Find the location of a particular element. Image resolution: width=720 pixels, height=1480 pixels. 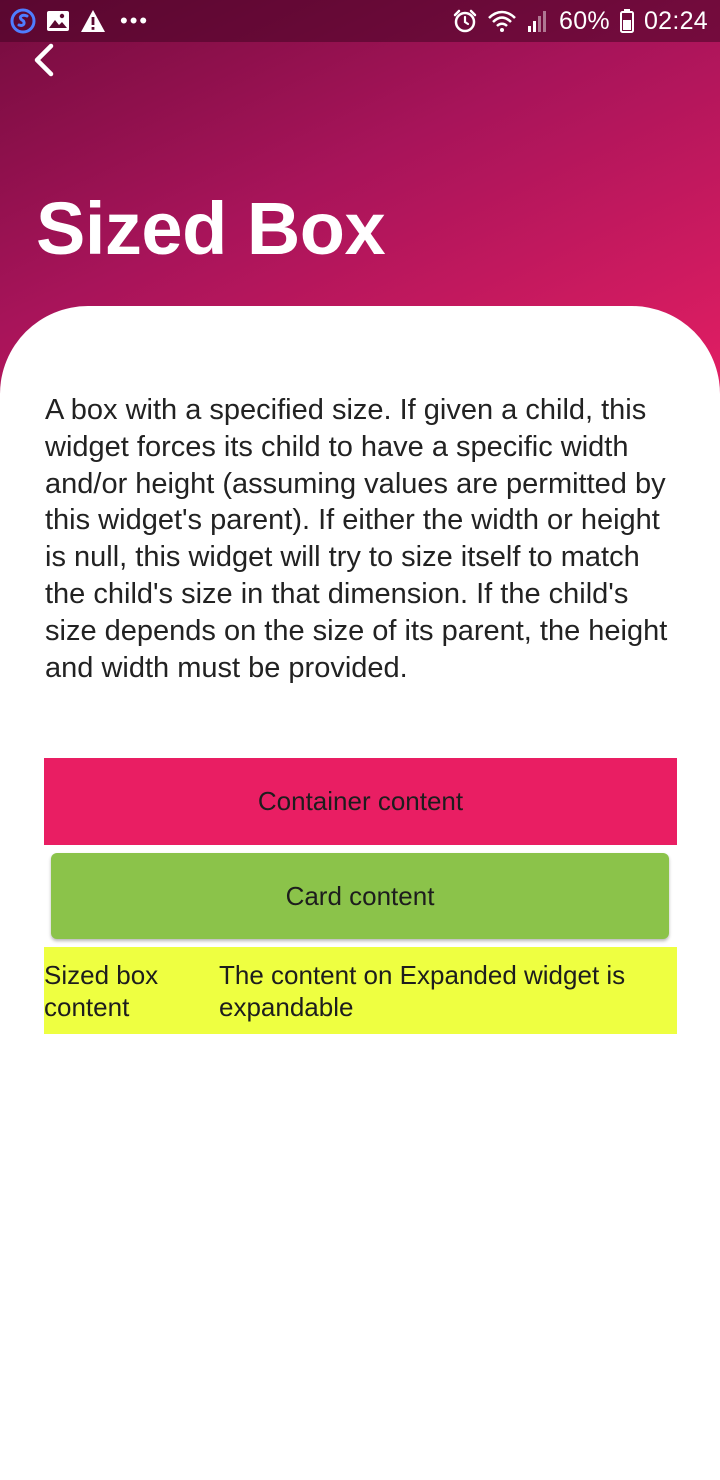

status-right: 60% 02:24 is located at coordinates (580, 21).